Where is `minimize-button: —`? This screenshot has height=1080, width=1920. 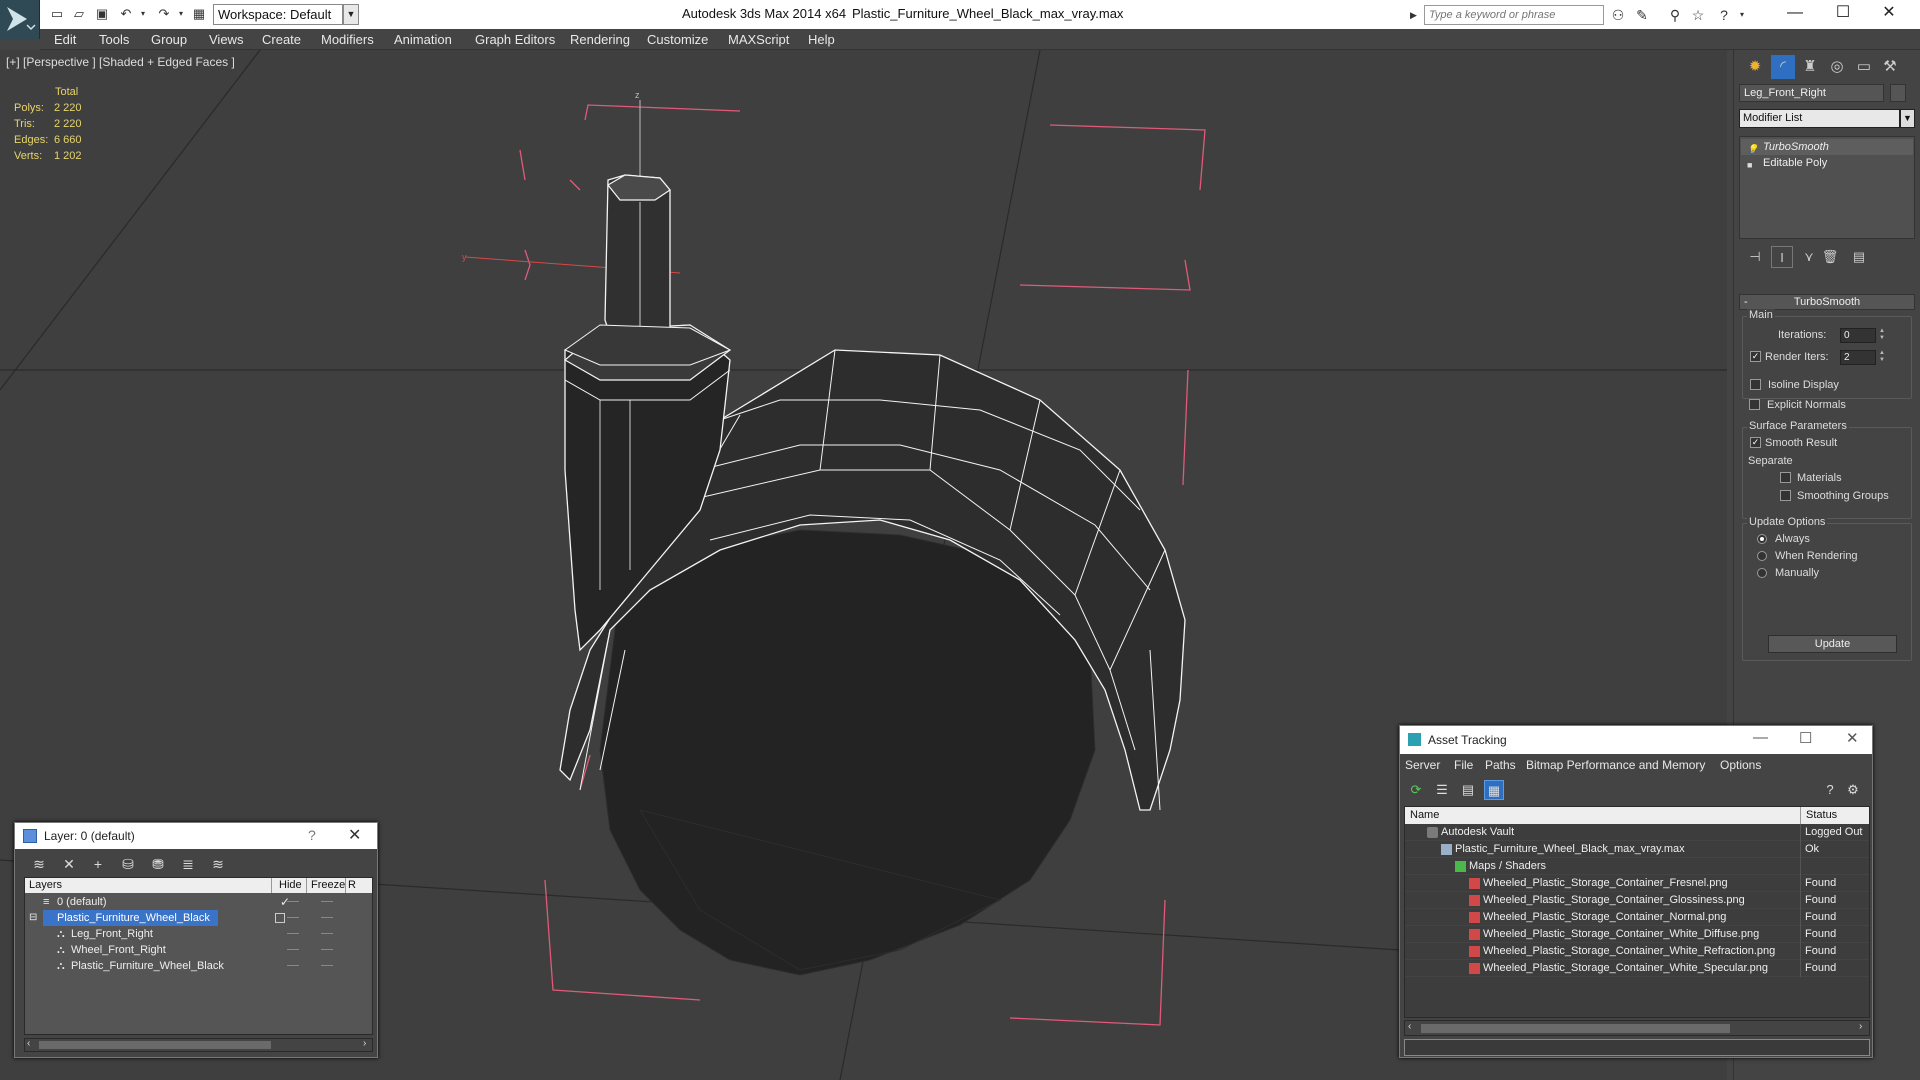
minimize-button: — is located at coordinates (1795, 13).